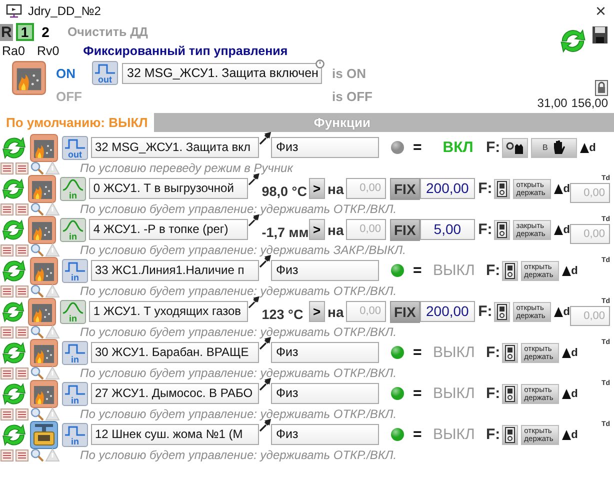 Image resolution: width=614 pixels, height=479 pixels. What do you see at coordinates (559, 147) in the screenshot?
I see `hand-icon` at bounding box center [559, 147].